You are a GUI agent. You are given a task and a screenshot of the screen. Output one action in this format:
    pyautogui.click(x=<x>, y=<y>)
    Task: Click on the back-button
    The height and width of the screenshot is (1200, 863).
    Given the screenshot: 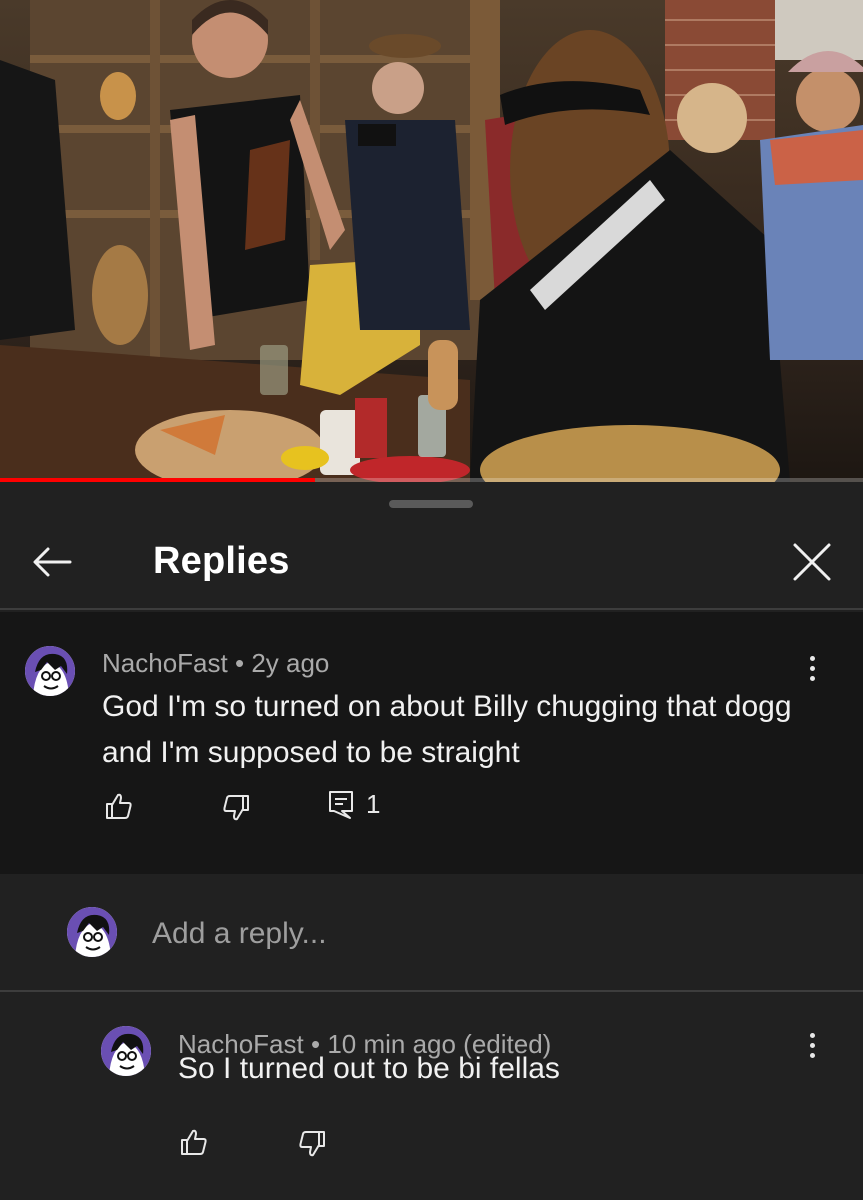 What is the action you would take?
    pyautogui.click(x=52, y=562)
    